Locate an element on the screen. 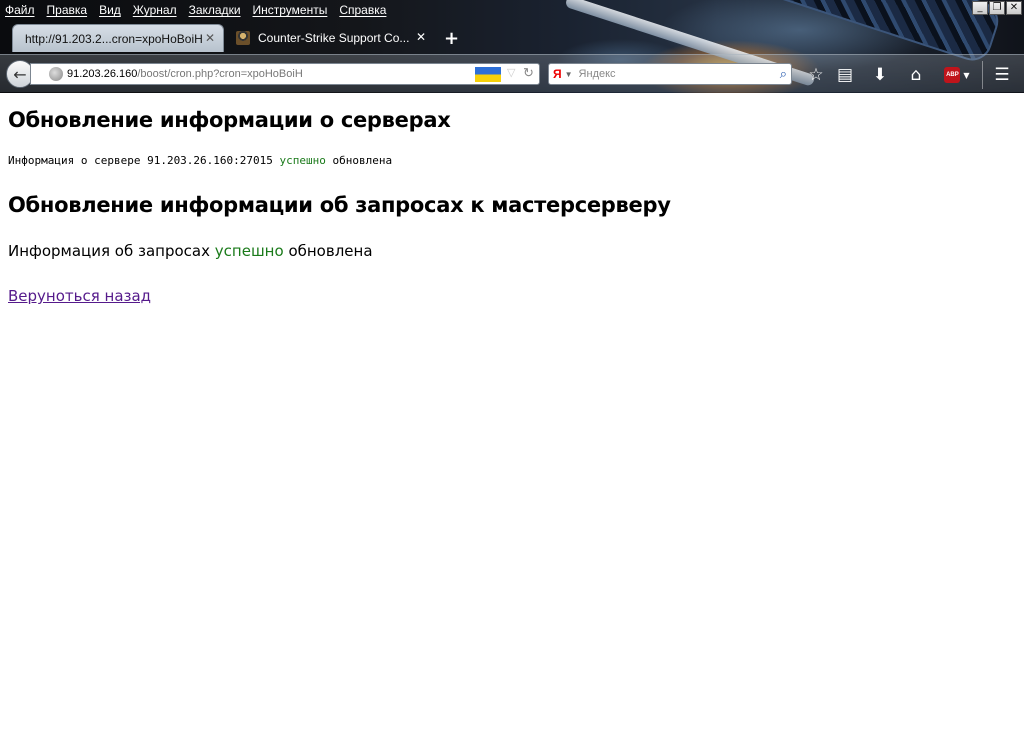  menu-file: Файл is located at coordinates (20, 10).